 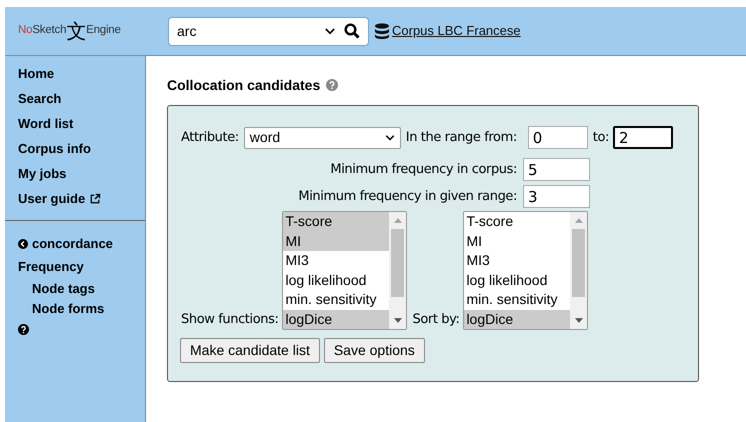 What do you see at coordinates (229, 319) in the screenshot?
I see `field-label: Show functions:` at bounding box center [229, 319].